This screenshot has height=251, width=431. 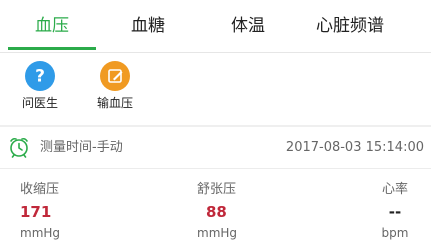 I want to click on tab-active-indicator, so click(x=52, y=48).